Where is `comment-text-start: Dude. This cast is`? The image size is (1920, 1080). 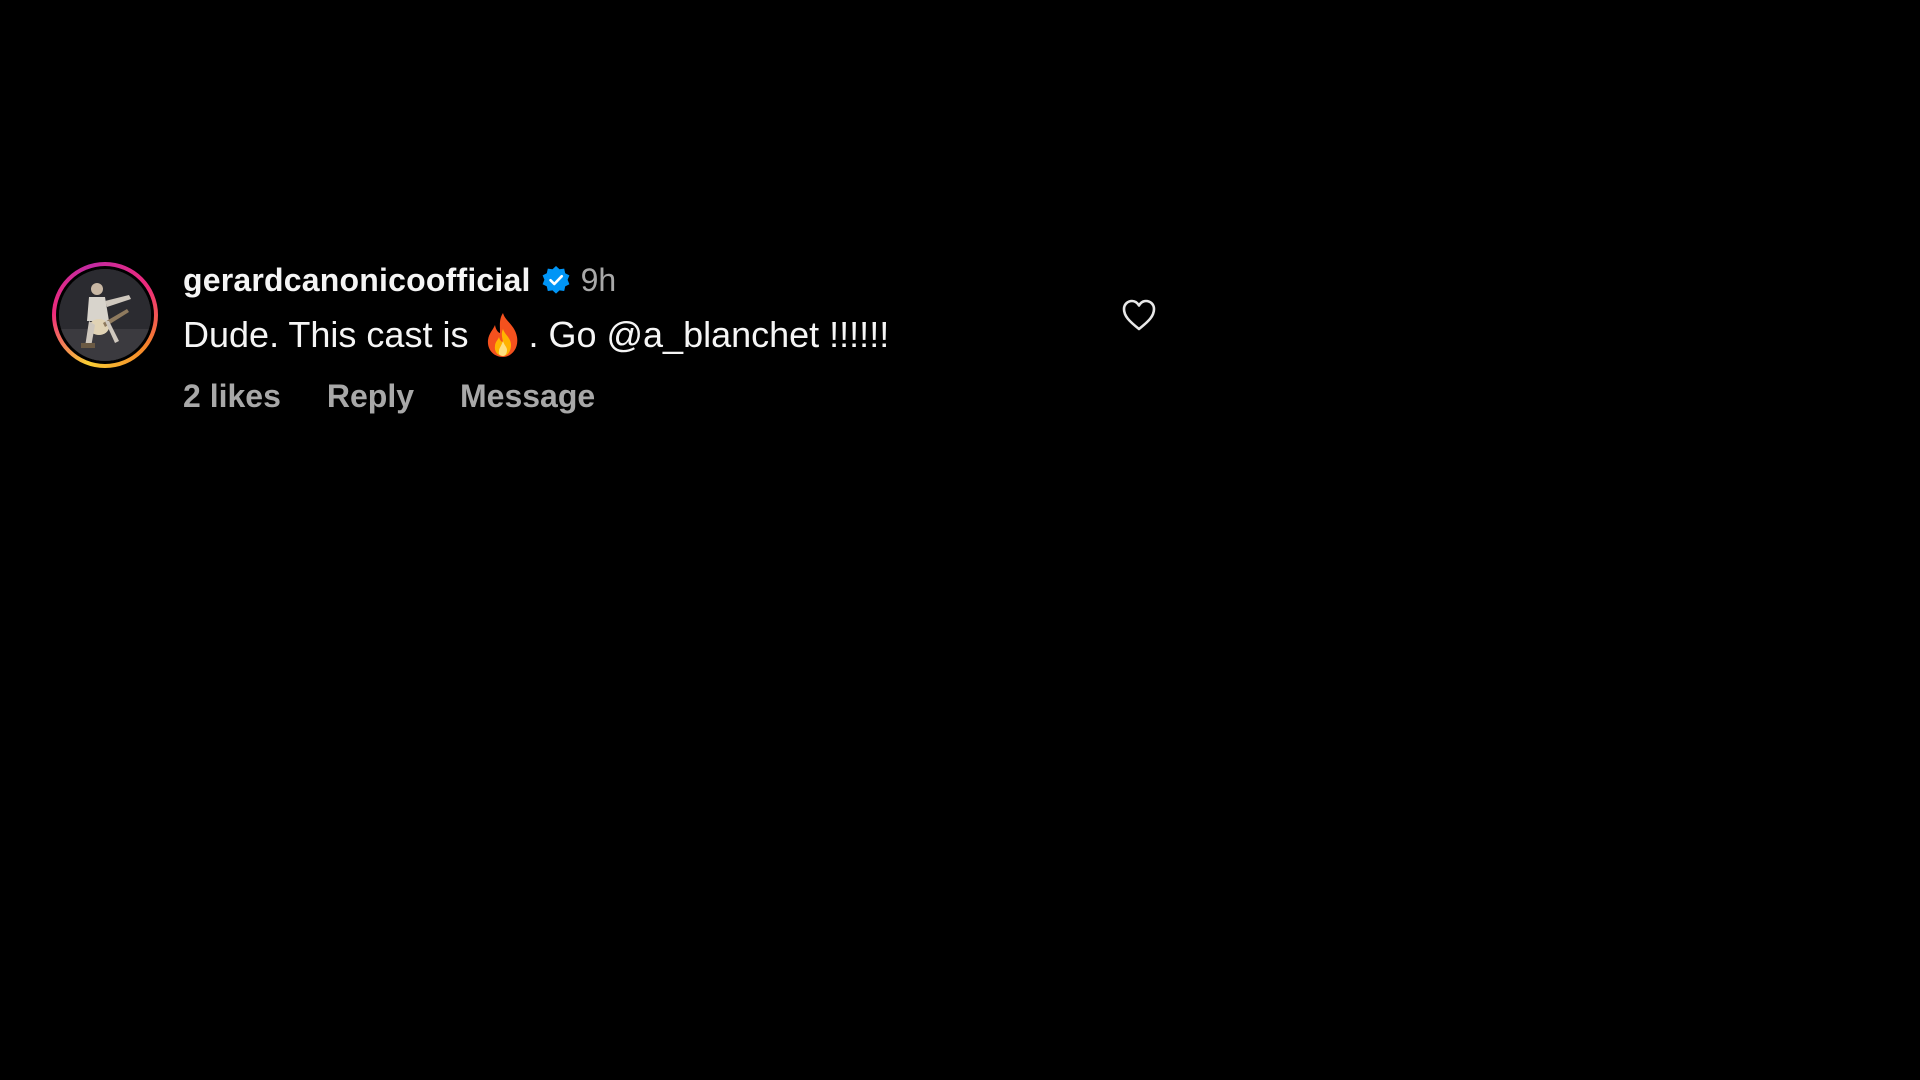
comment-text-start: Dude. This cast is is located at coordinates (326, 334).